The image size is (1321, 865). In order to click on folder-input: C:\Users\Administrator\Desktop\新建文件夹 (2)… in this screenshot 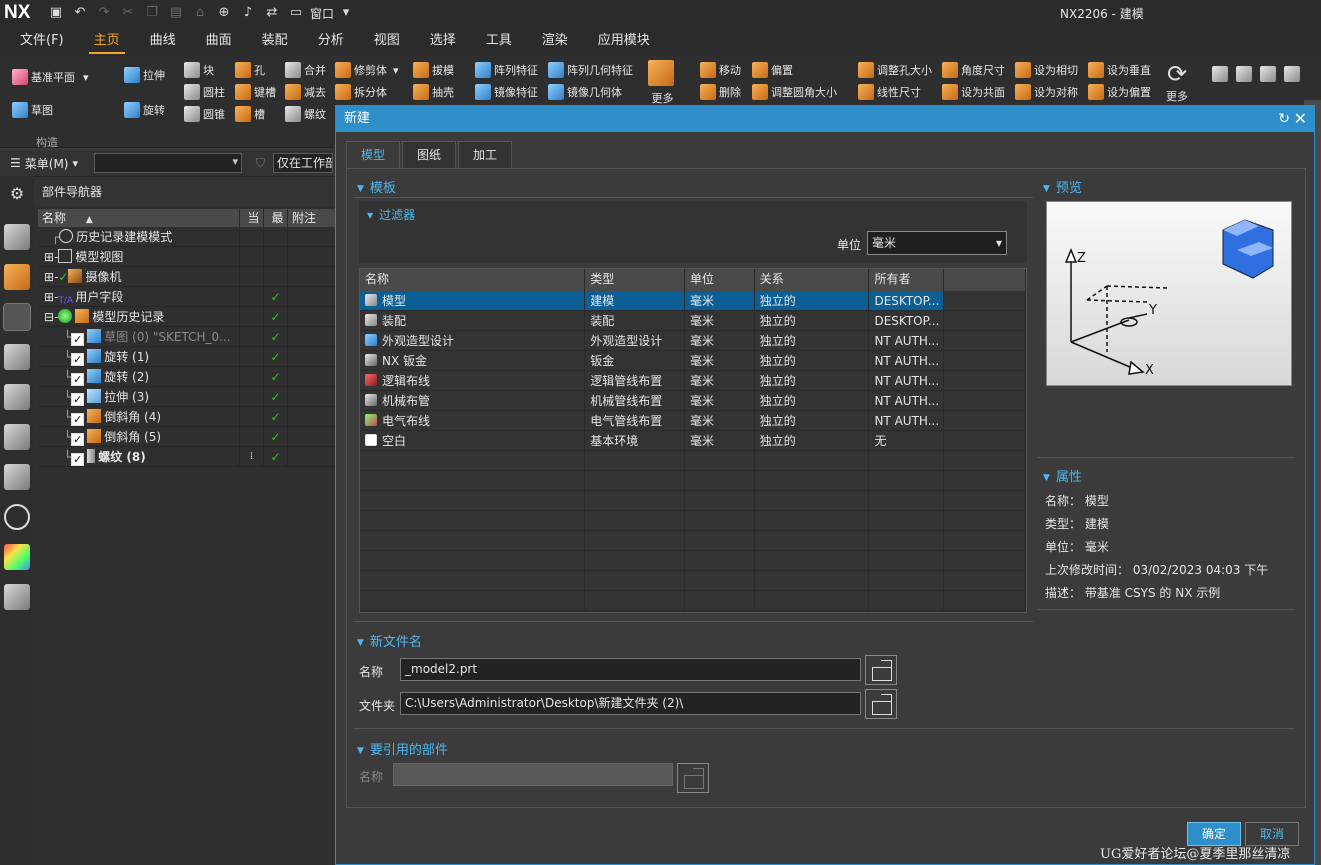, I will do `click(630, 703)`.